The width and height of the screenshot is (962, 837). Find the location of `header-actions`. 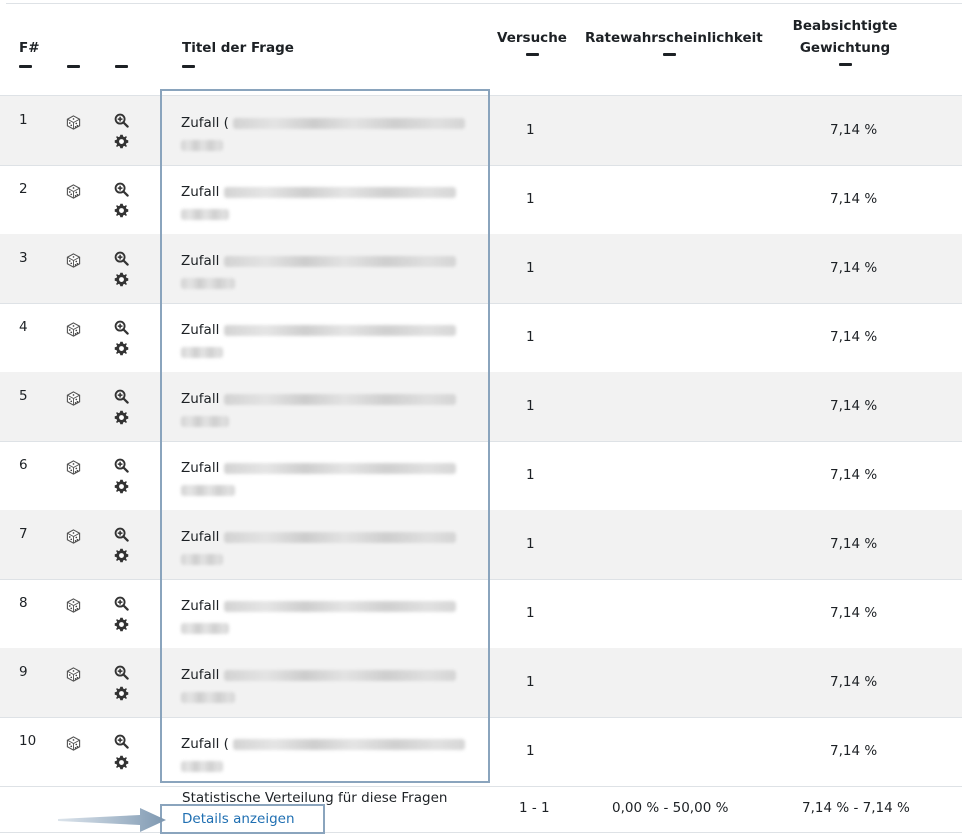

header-actions is located at coordinates (121, 63).